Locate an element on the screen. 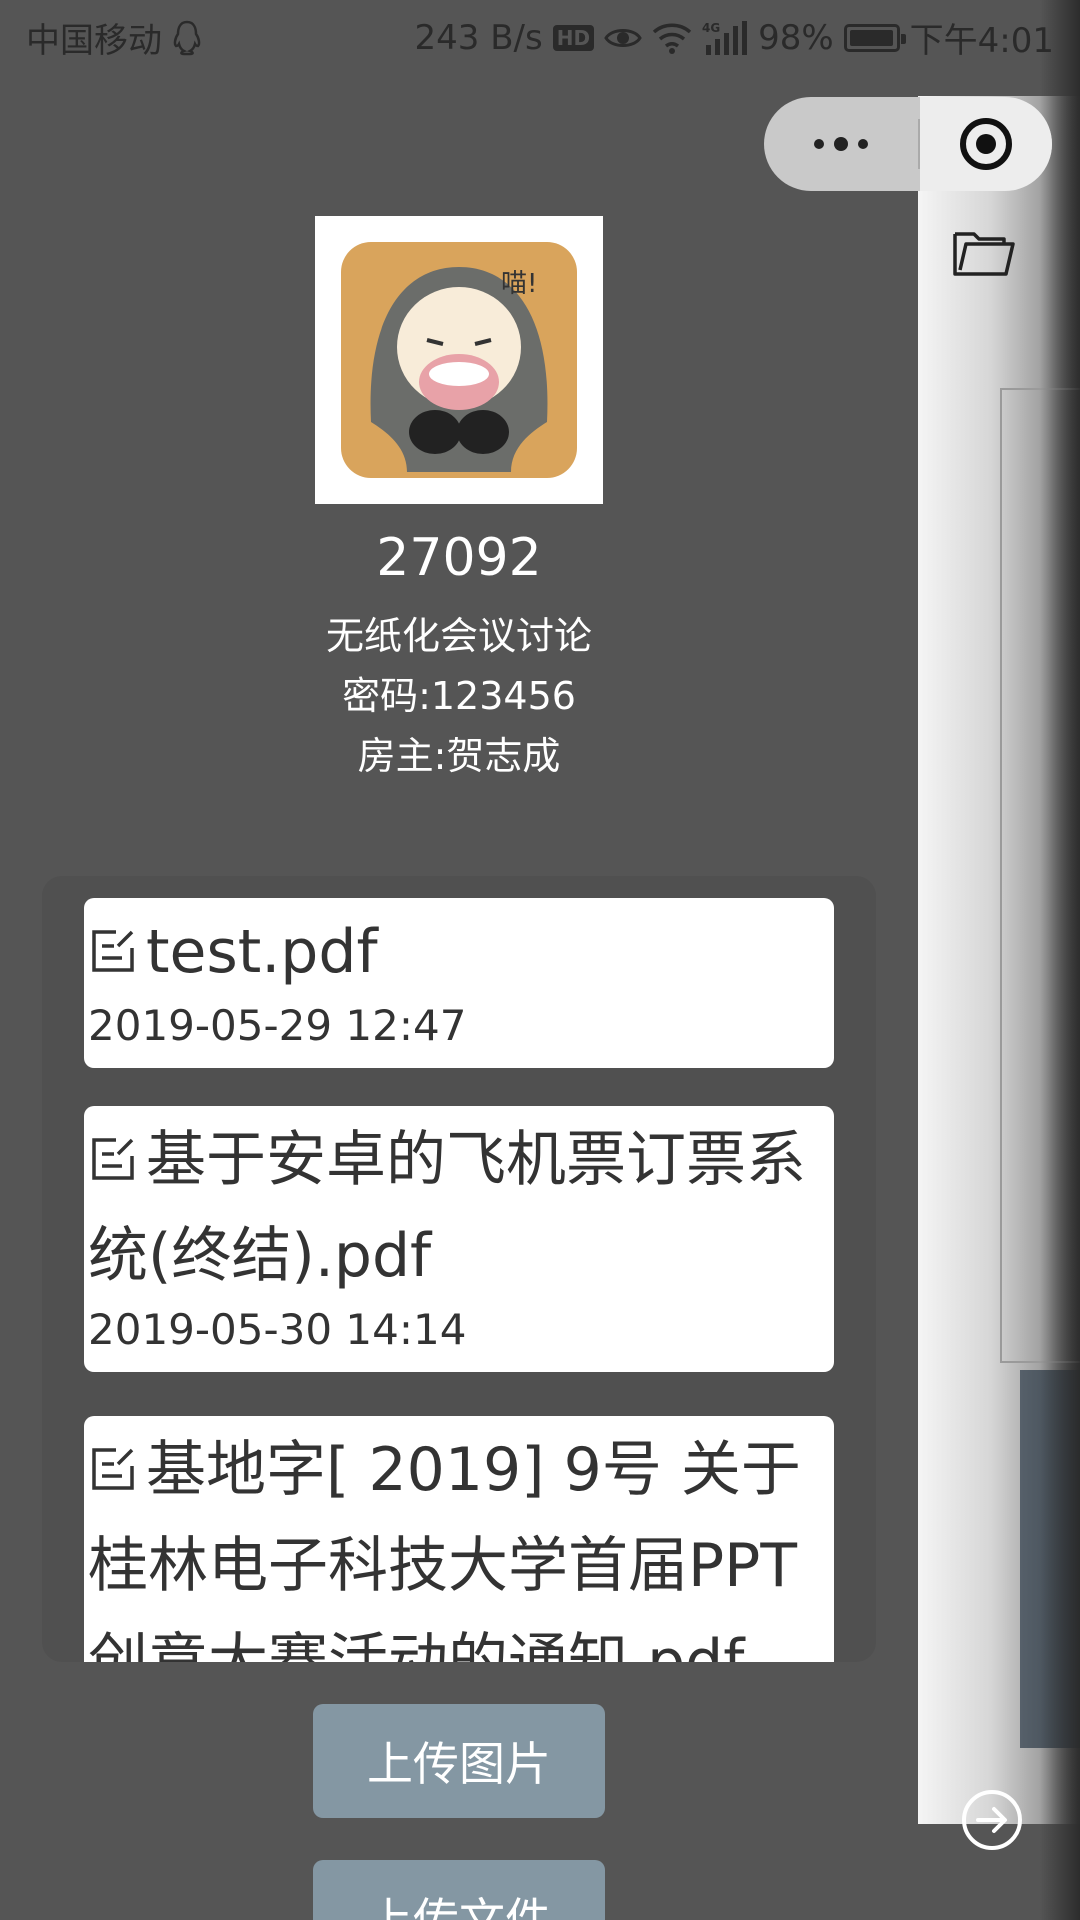 This screenshot has width=1080, height=1920. battery-label: 98% is located at coordinates (796, 37).